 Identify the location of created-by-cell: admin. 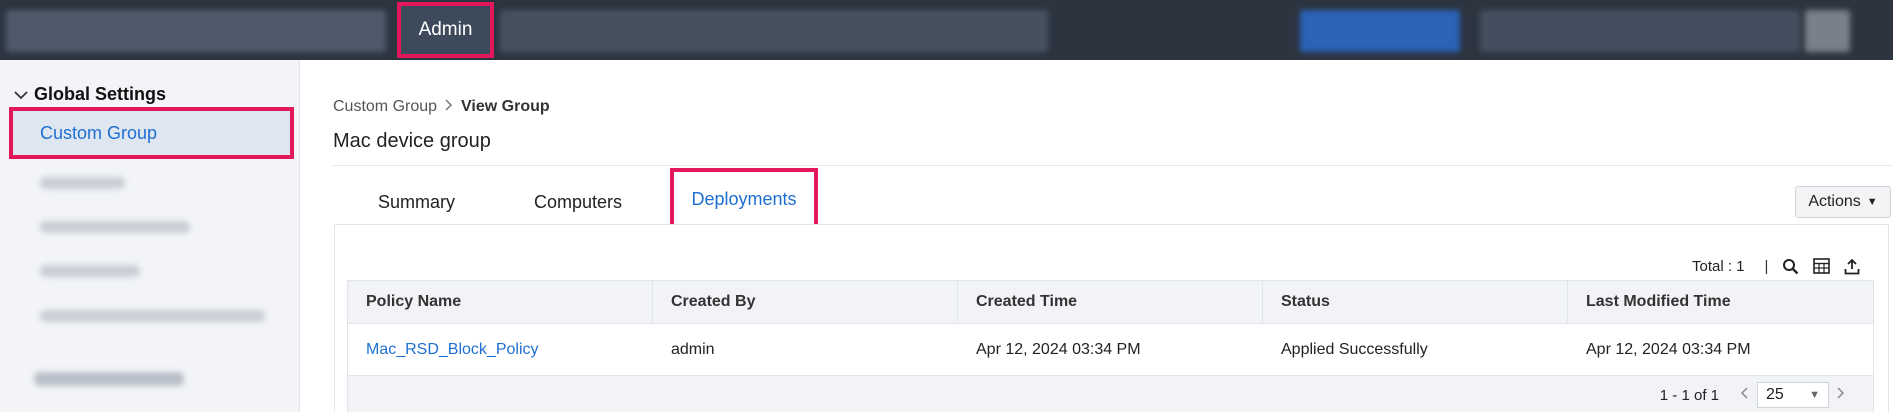
(693, 349).